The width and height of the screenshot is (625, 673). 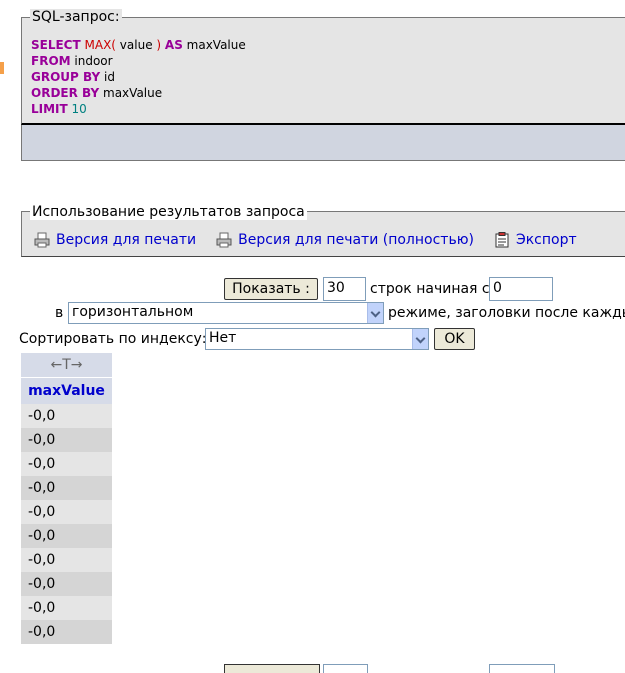 I want to click on show-button-bottom, so click(x=272, y=668).